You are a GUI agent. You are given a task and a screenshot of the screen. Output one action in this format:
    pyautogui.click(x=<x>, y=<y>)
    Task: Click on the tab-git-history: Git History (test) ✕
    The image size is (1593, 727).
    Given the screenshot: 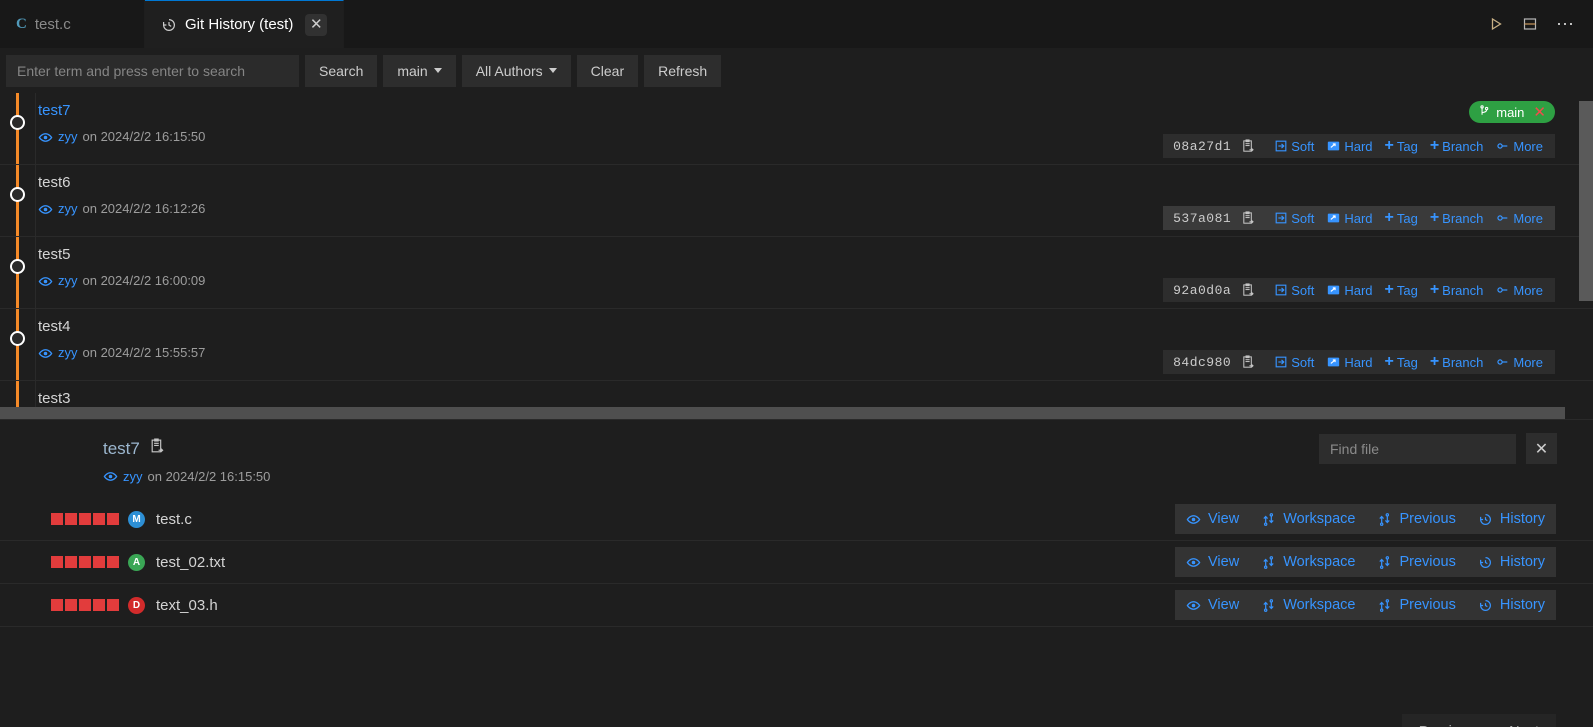 What is the action you would take?
    pyautogui.click(x=245, y=24)
    